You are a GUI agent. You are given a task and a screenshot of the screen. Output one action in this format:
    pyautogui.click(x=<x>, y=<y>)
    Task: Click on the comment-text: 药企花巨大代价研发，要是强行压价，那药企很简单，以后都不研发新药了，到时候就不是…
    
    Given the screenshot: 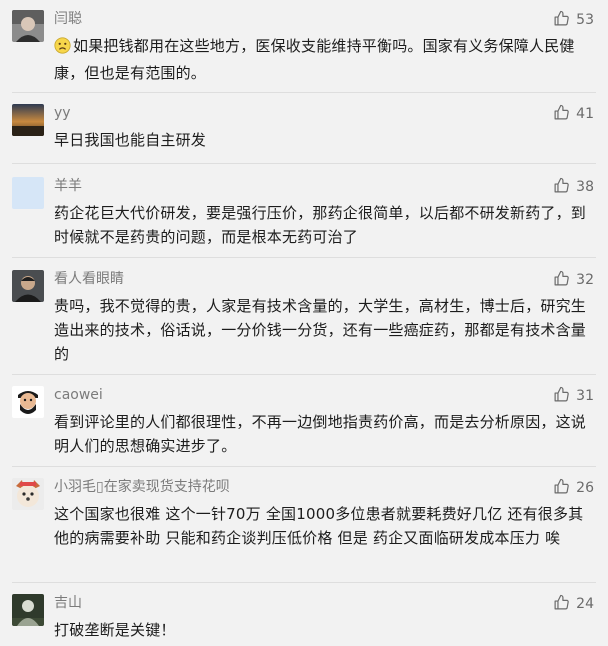 What is the action you would take?
    pyautogui.click(x=320, y=225)
    